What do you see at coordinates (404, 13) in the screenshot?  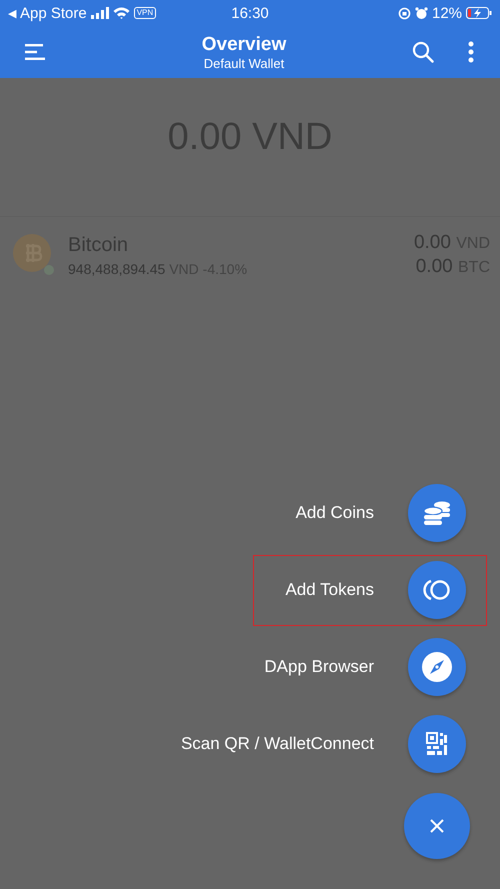 I see `orientation-lock-icon` at bounding box center [404, 13].